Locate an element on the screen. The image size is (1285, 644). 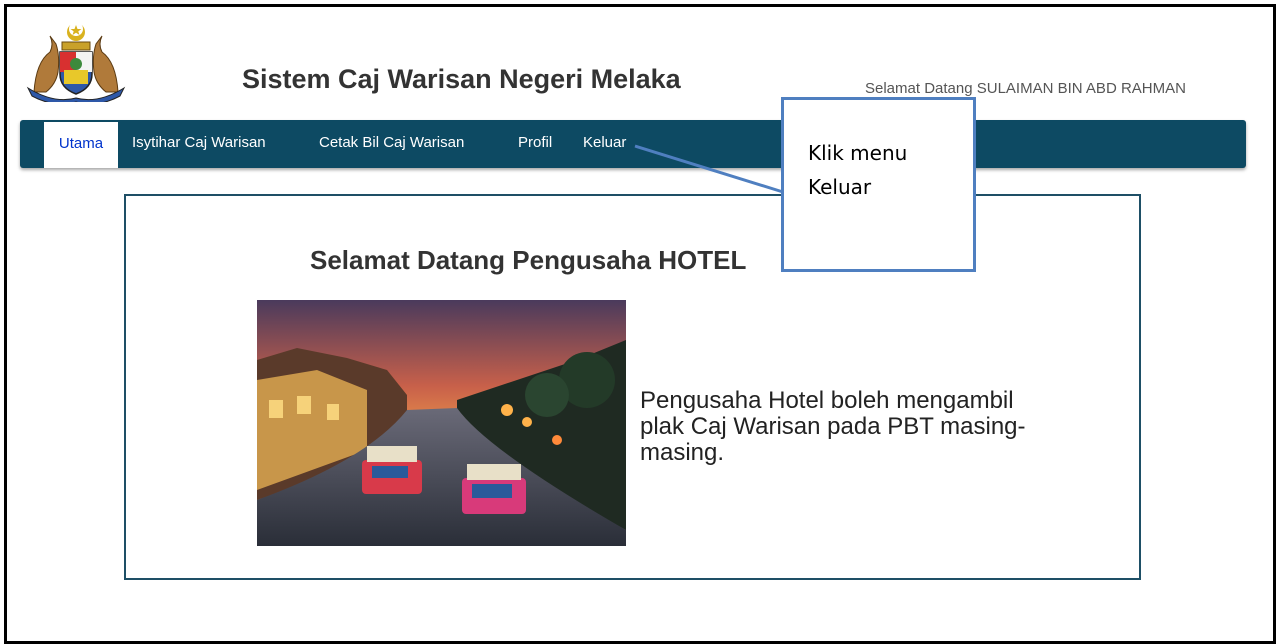
nav-item-cetak-bil-caj-warisan: Cetak Bil Caj Warisan is located at coordinates (391, 144).